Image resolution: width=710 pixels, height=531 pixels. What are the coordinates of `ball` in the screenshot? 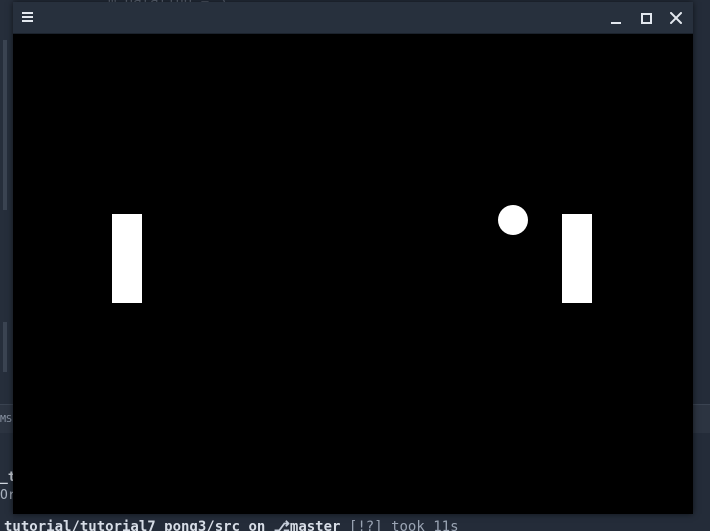 It's located at (513, 220).